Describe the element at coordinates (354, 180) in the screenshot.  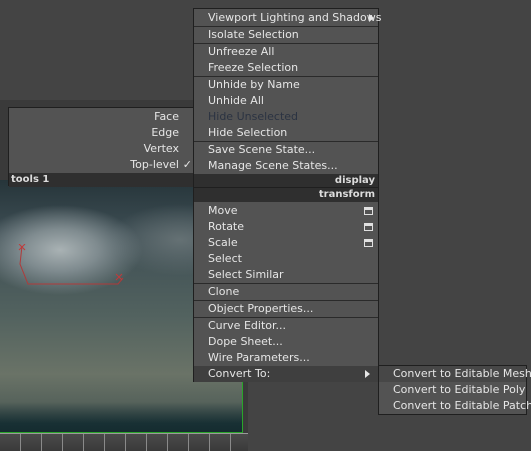
I see `display-header-label: display` at that location.